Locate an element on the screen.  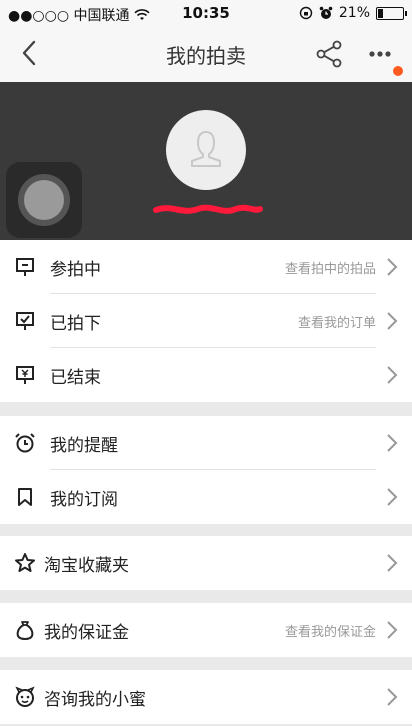
bidding-icon is located at coordinates (25, 267).